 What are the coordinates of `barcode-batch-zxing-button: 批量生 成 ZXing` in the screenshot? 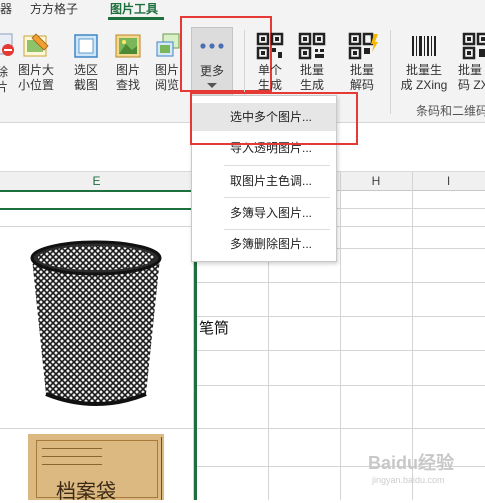 It's located at (424, 63).